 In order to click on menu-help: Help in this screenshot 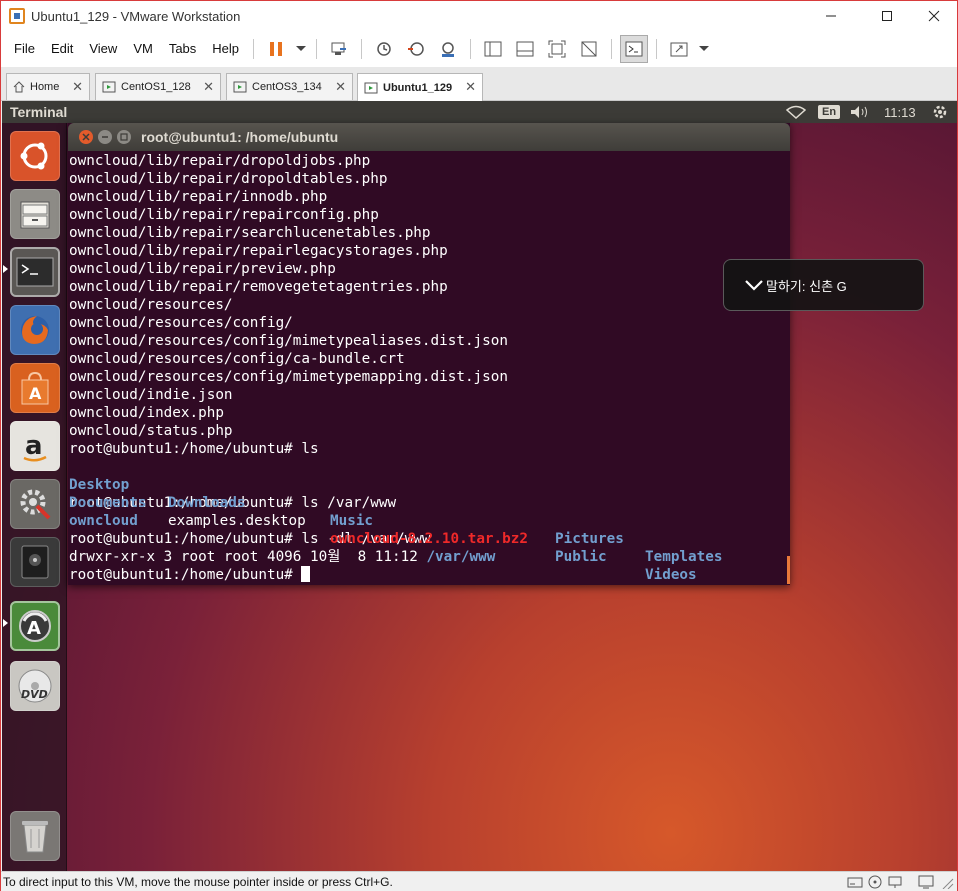, I will do `click(225, 49)`.